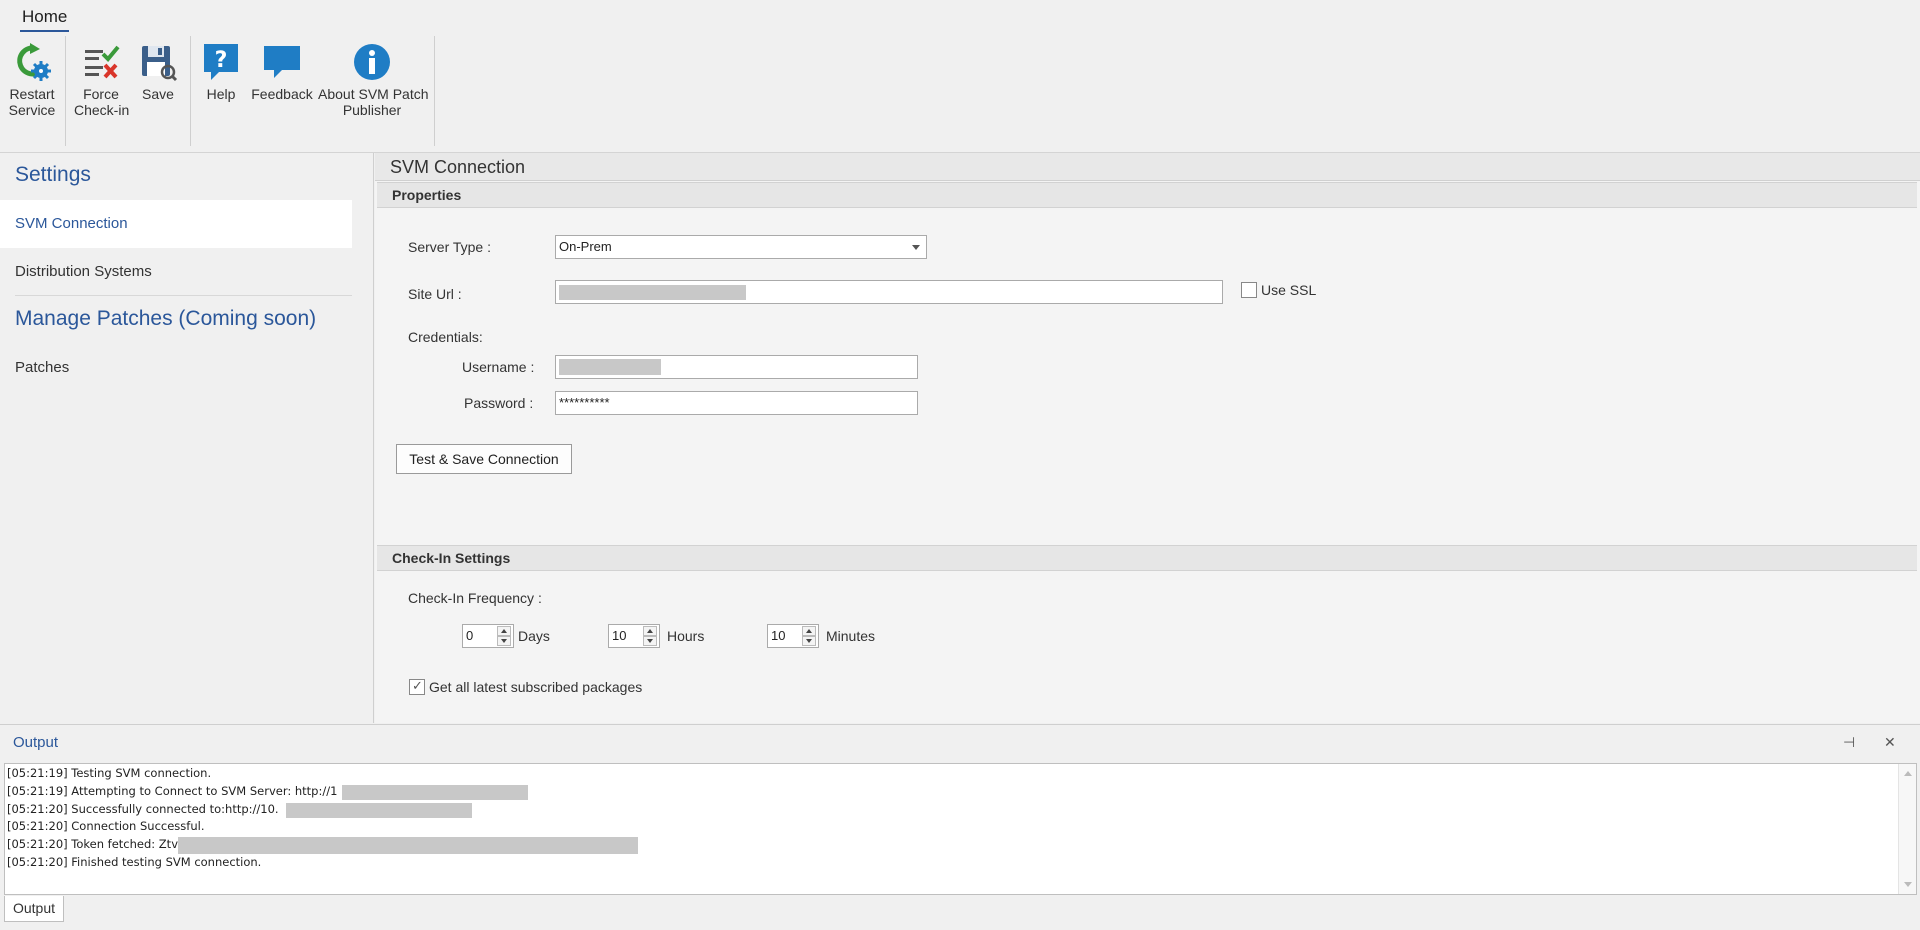 Image resolution: width=1920 pixels, height=930 pixels. I want to click on sidebar-item-svm-connection: SVM Connection, so click(176, 224).